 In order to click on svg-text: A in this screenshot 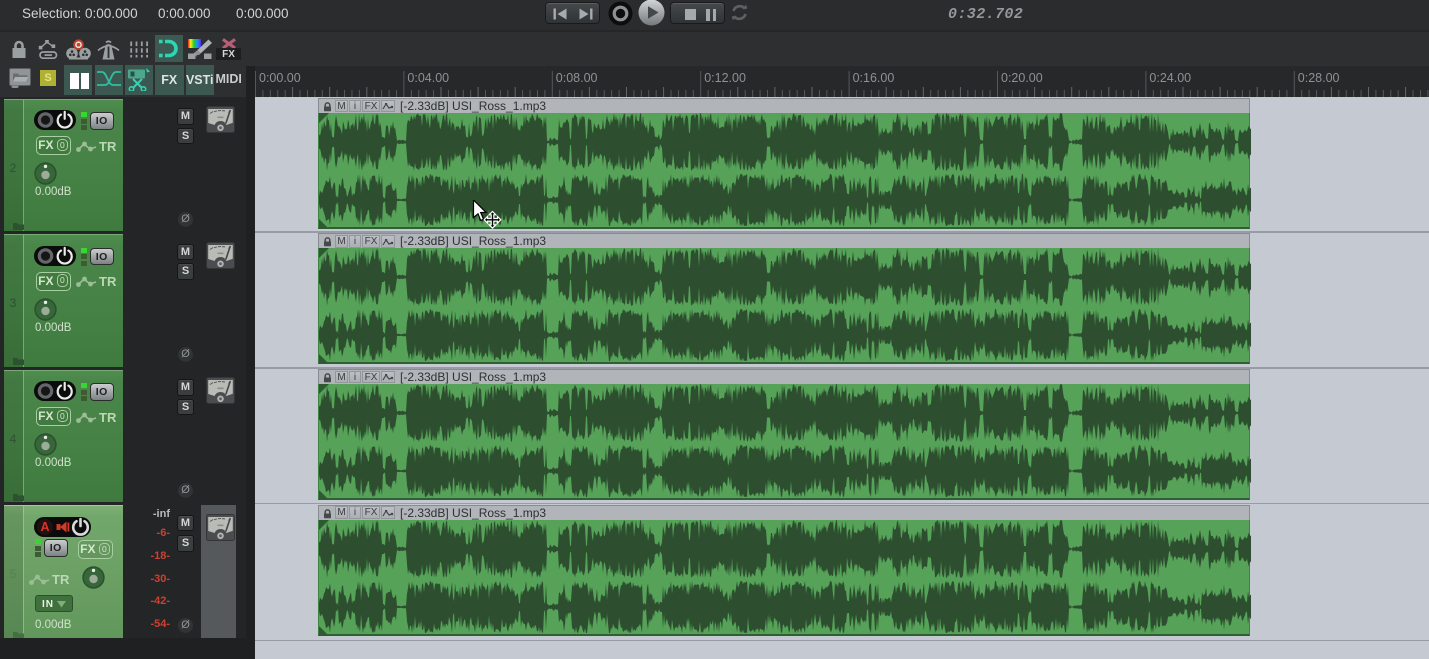, I will do `click(44, 527)`.